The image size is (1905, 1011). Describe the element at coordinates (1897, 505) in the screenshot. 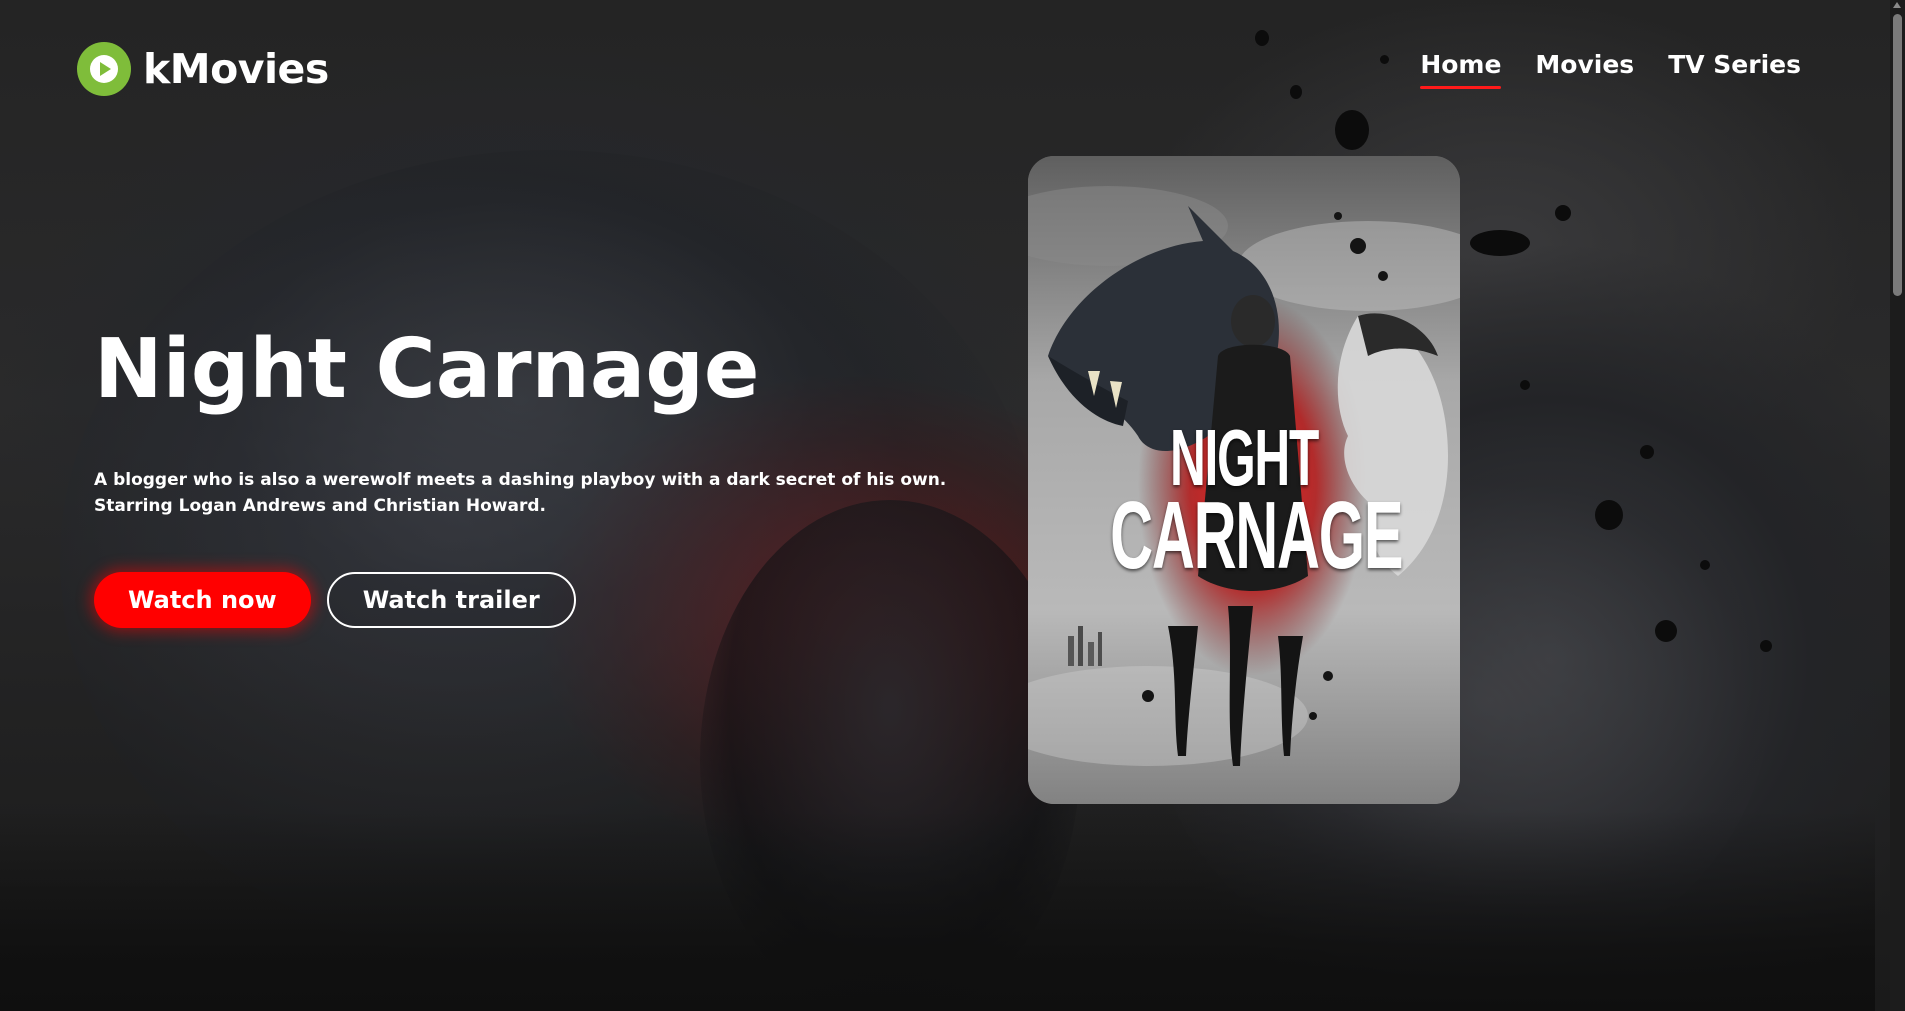

I see `page-scrollbar` at that location.